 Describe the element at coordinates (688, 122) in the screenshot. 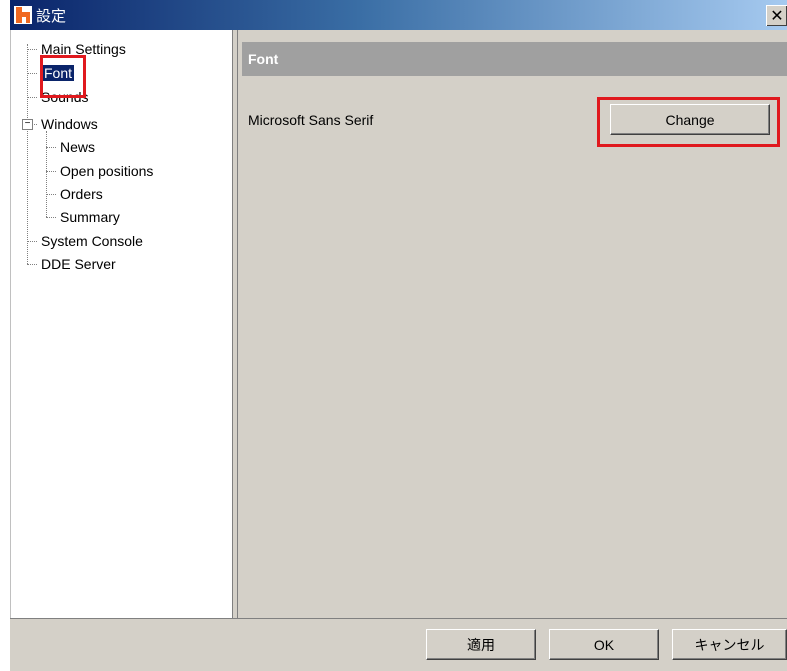

I see `change-highlight-box` at that location.